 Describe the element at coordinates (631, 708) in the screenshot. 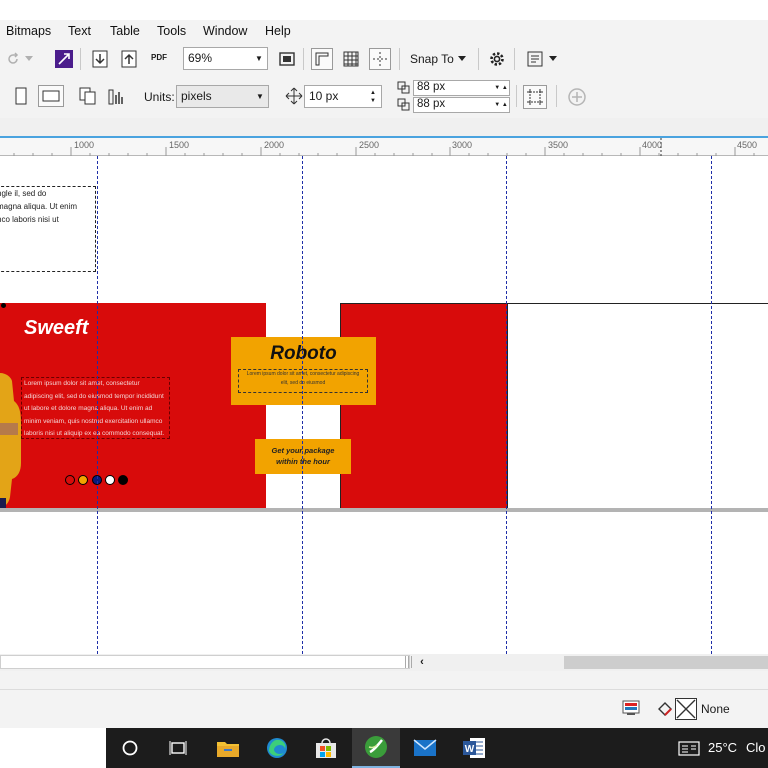

I see `color-proof-icon` at that location.